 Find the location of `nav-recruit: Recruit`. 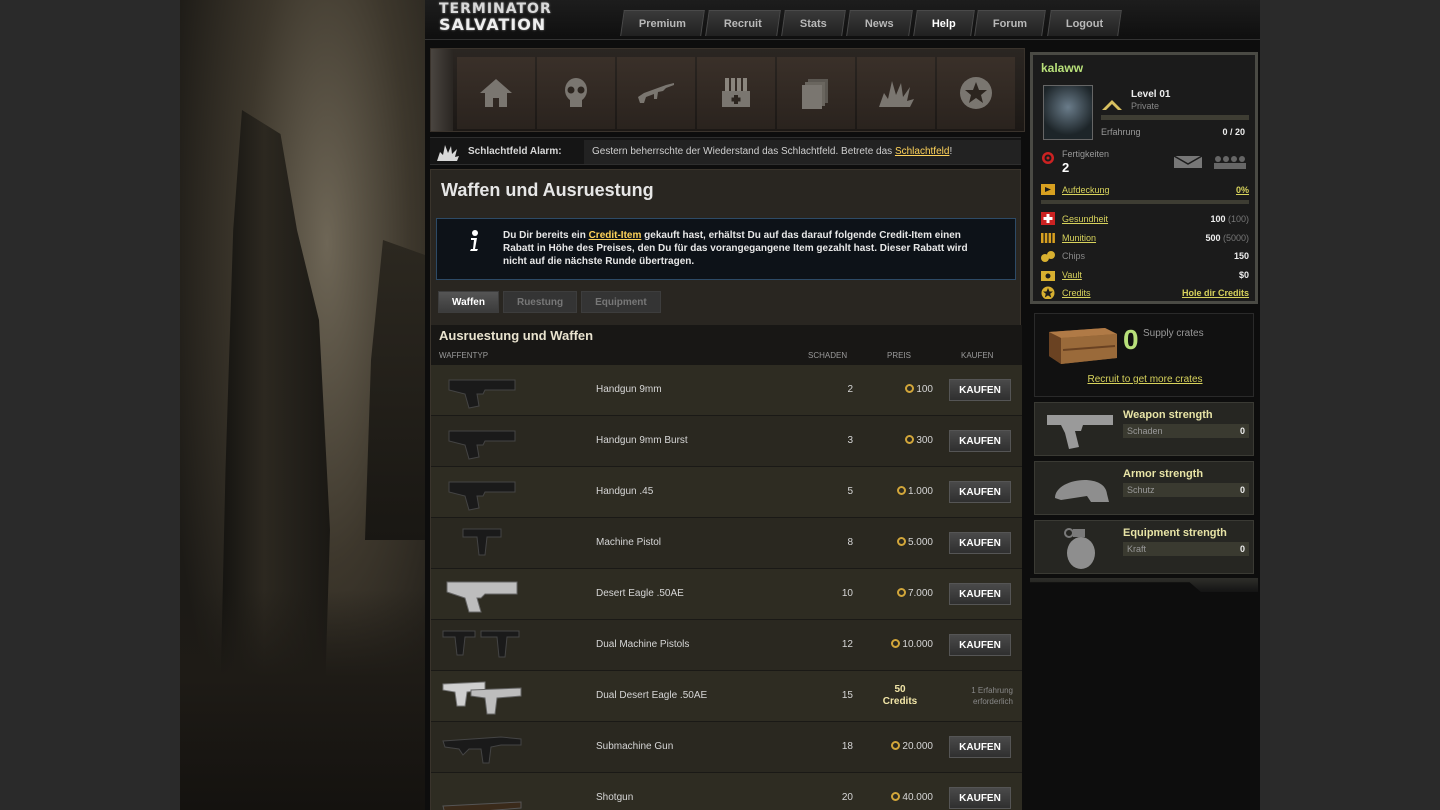

nav-recruit: Recruit is located at coordinates (743, 23).